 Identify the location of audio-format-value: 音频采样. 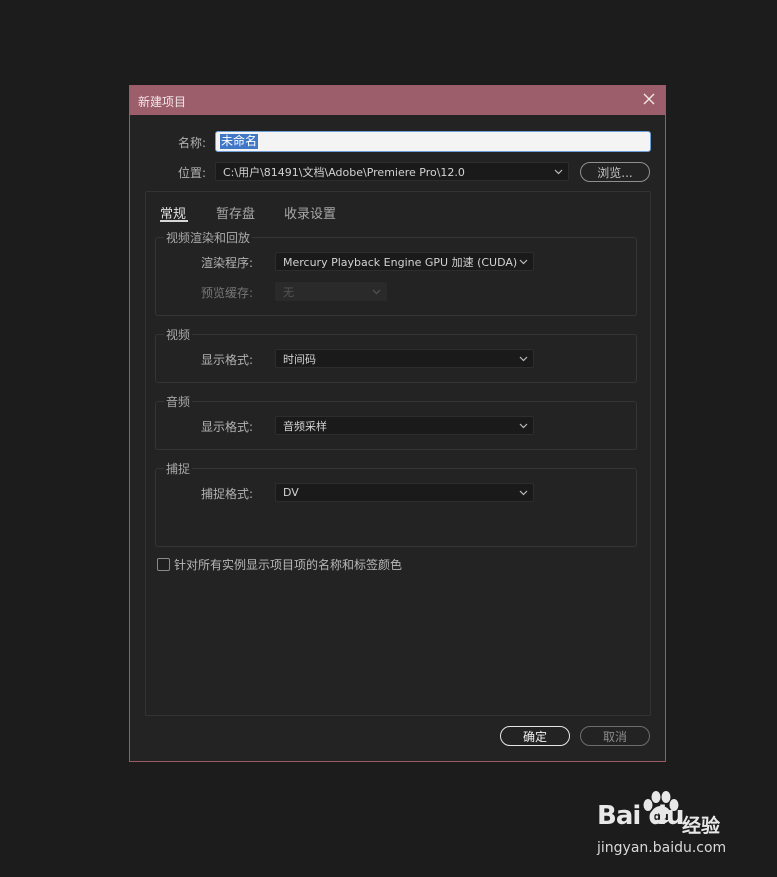
(305, 426).